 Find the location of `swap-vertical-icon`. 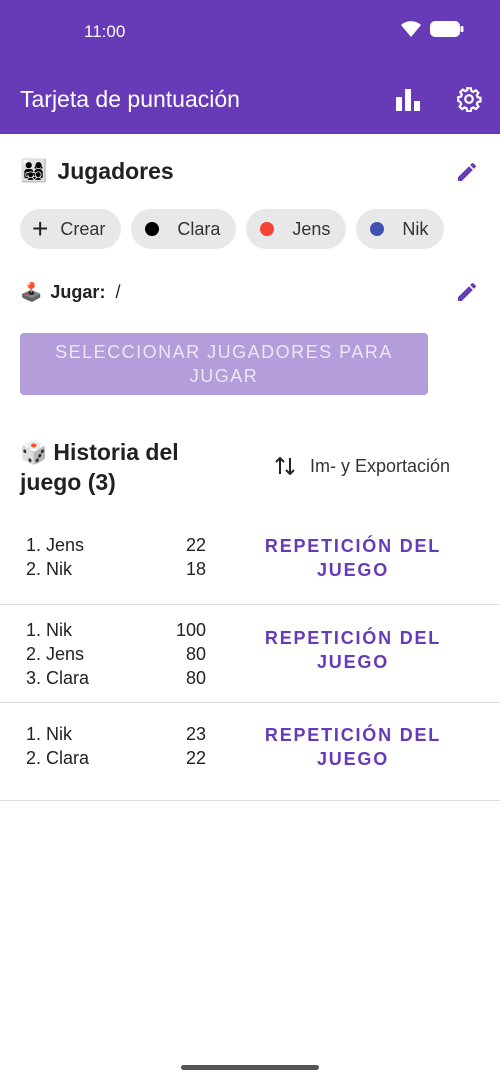

swap-vertical-icon is located at coordinates (285, 466).